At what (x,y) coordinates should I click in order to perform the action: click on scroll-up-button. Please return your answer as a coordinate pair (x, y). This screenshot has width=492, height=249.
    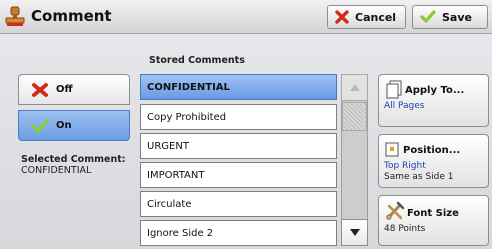
    Looking at the image, I should click on (354, 87).